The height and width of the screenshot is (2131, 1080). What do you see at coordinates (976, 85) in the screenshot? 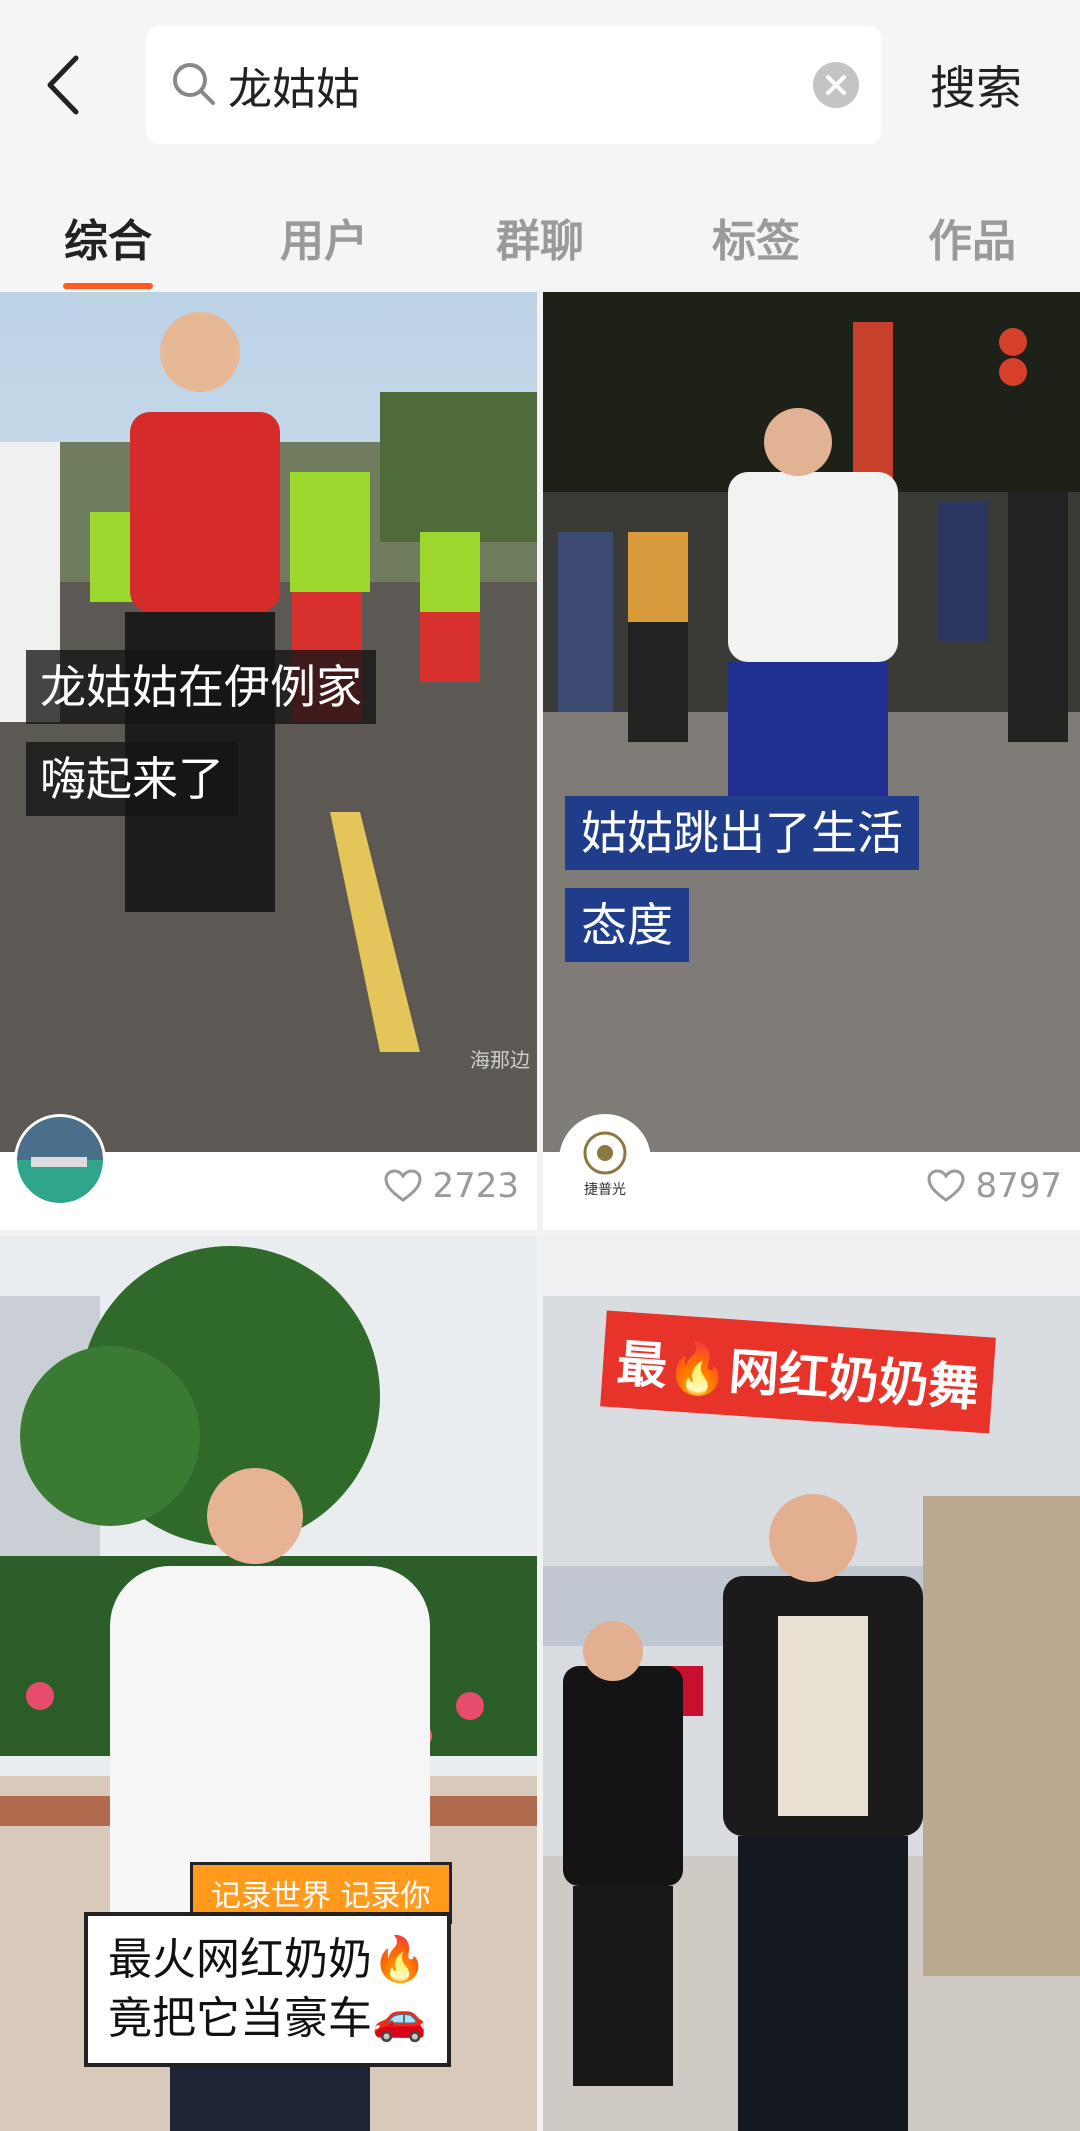
I see `search-button: 搜索` at bounding box center [976, 85].